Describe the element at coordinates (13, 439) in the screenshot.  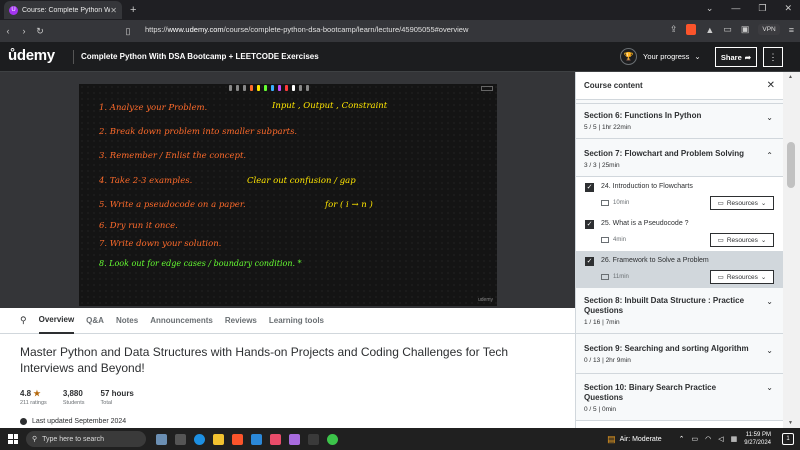
I see `windows-start-icon` at that location.